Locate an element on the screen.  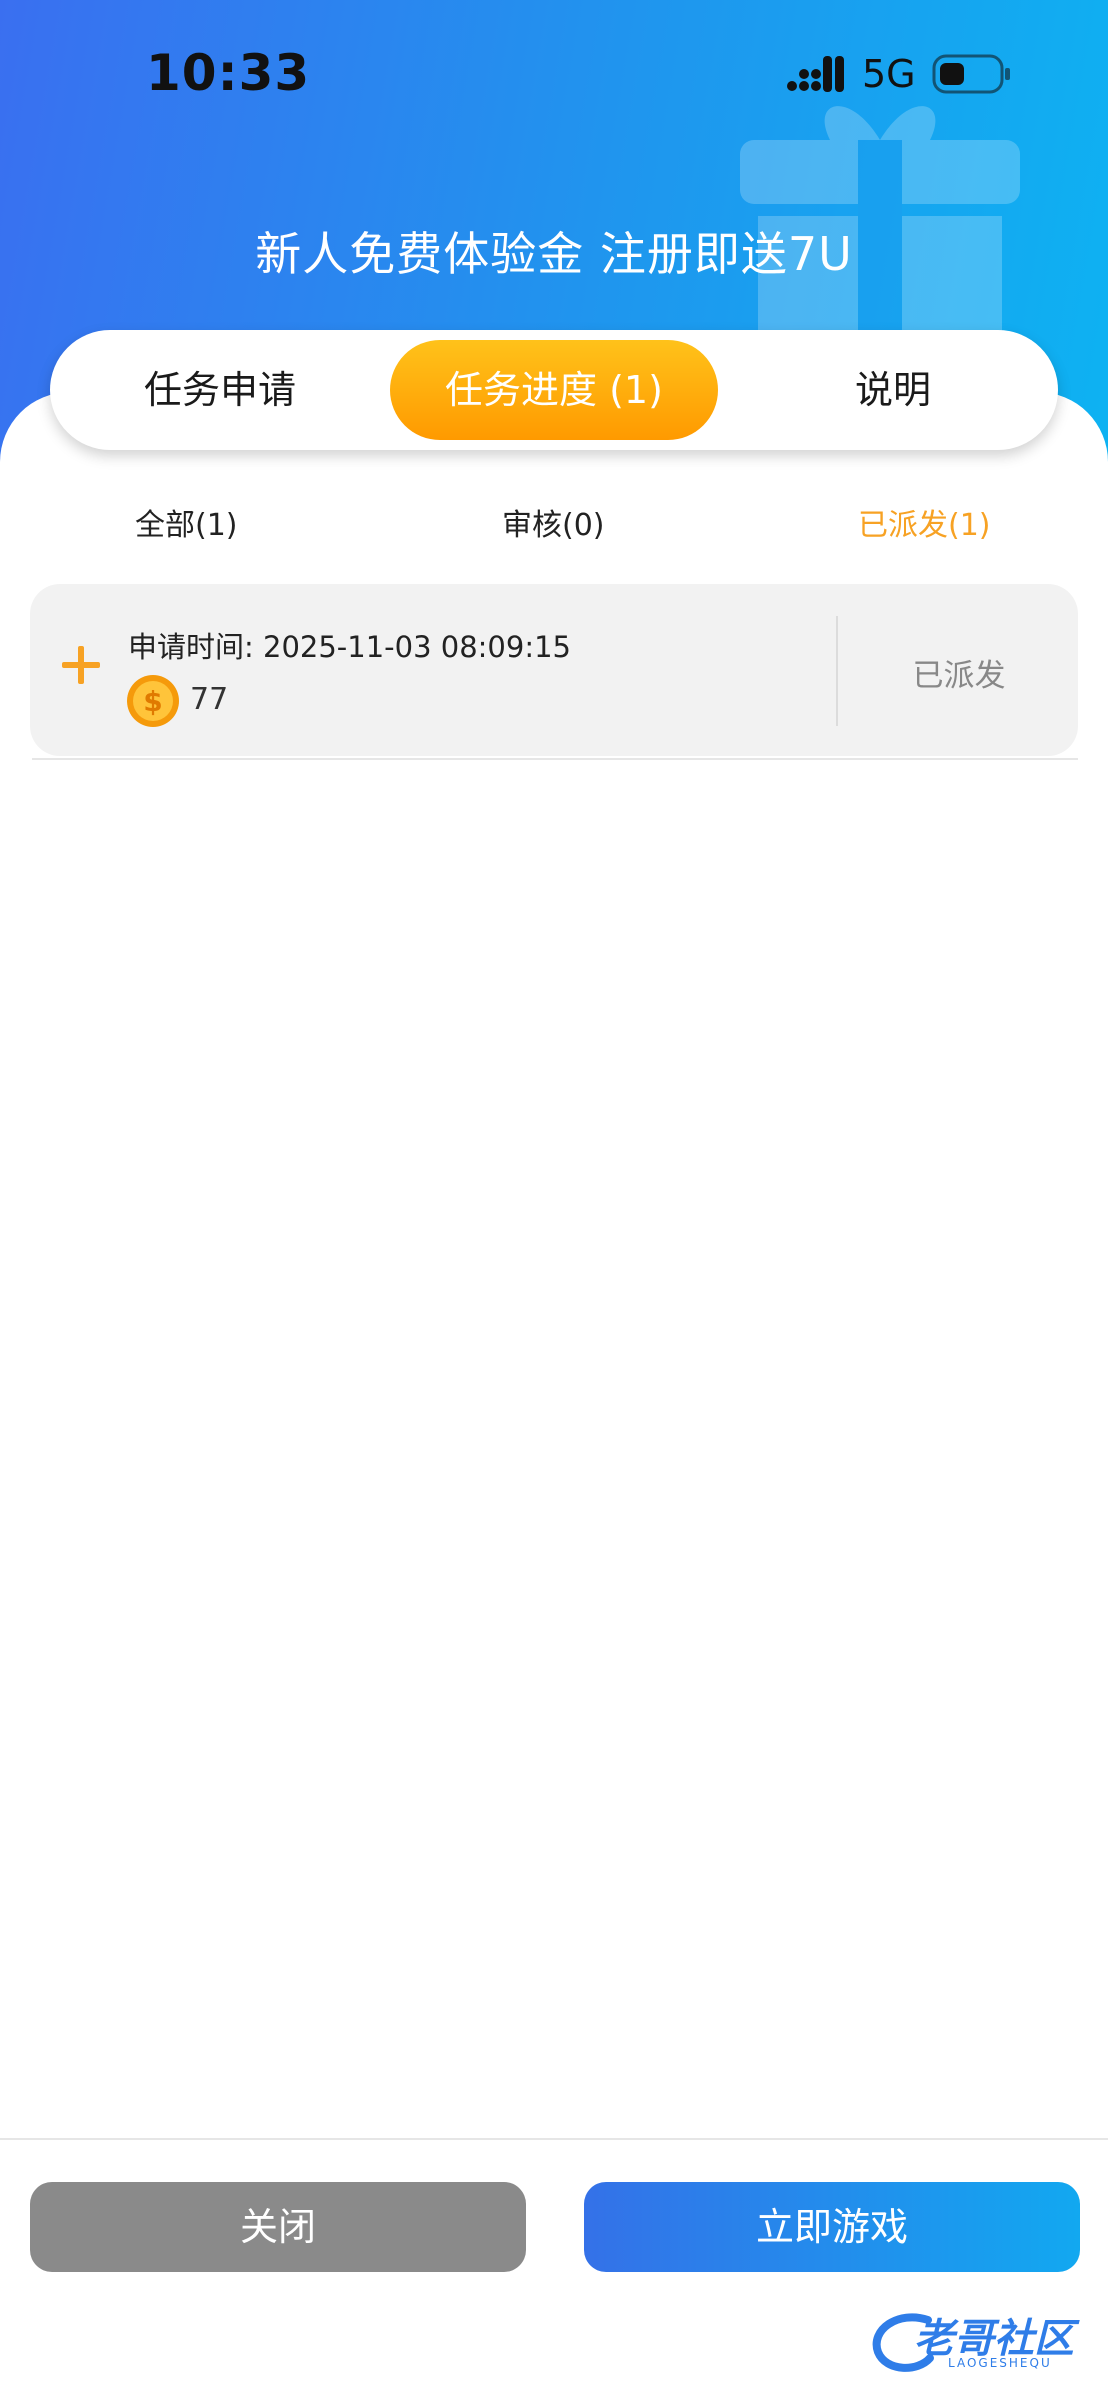
filter-row: 全部(1) 审核(0) 已派发(1) is located at coordinates (554, 525).